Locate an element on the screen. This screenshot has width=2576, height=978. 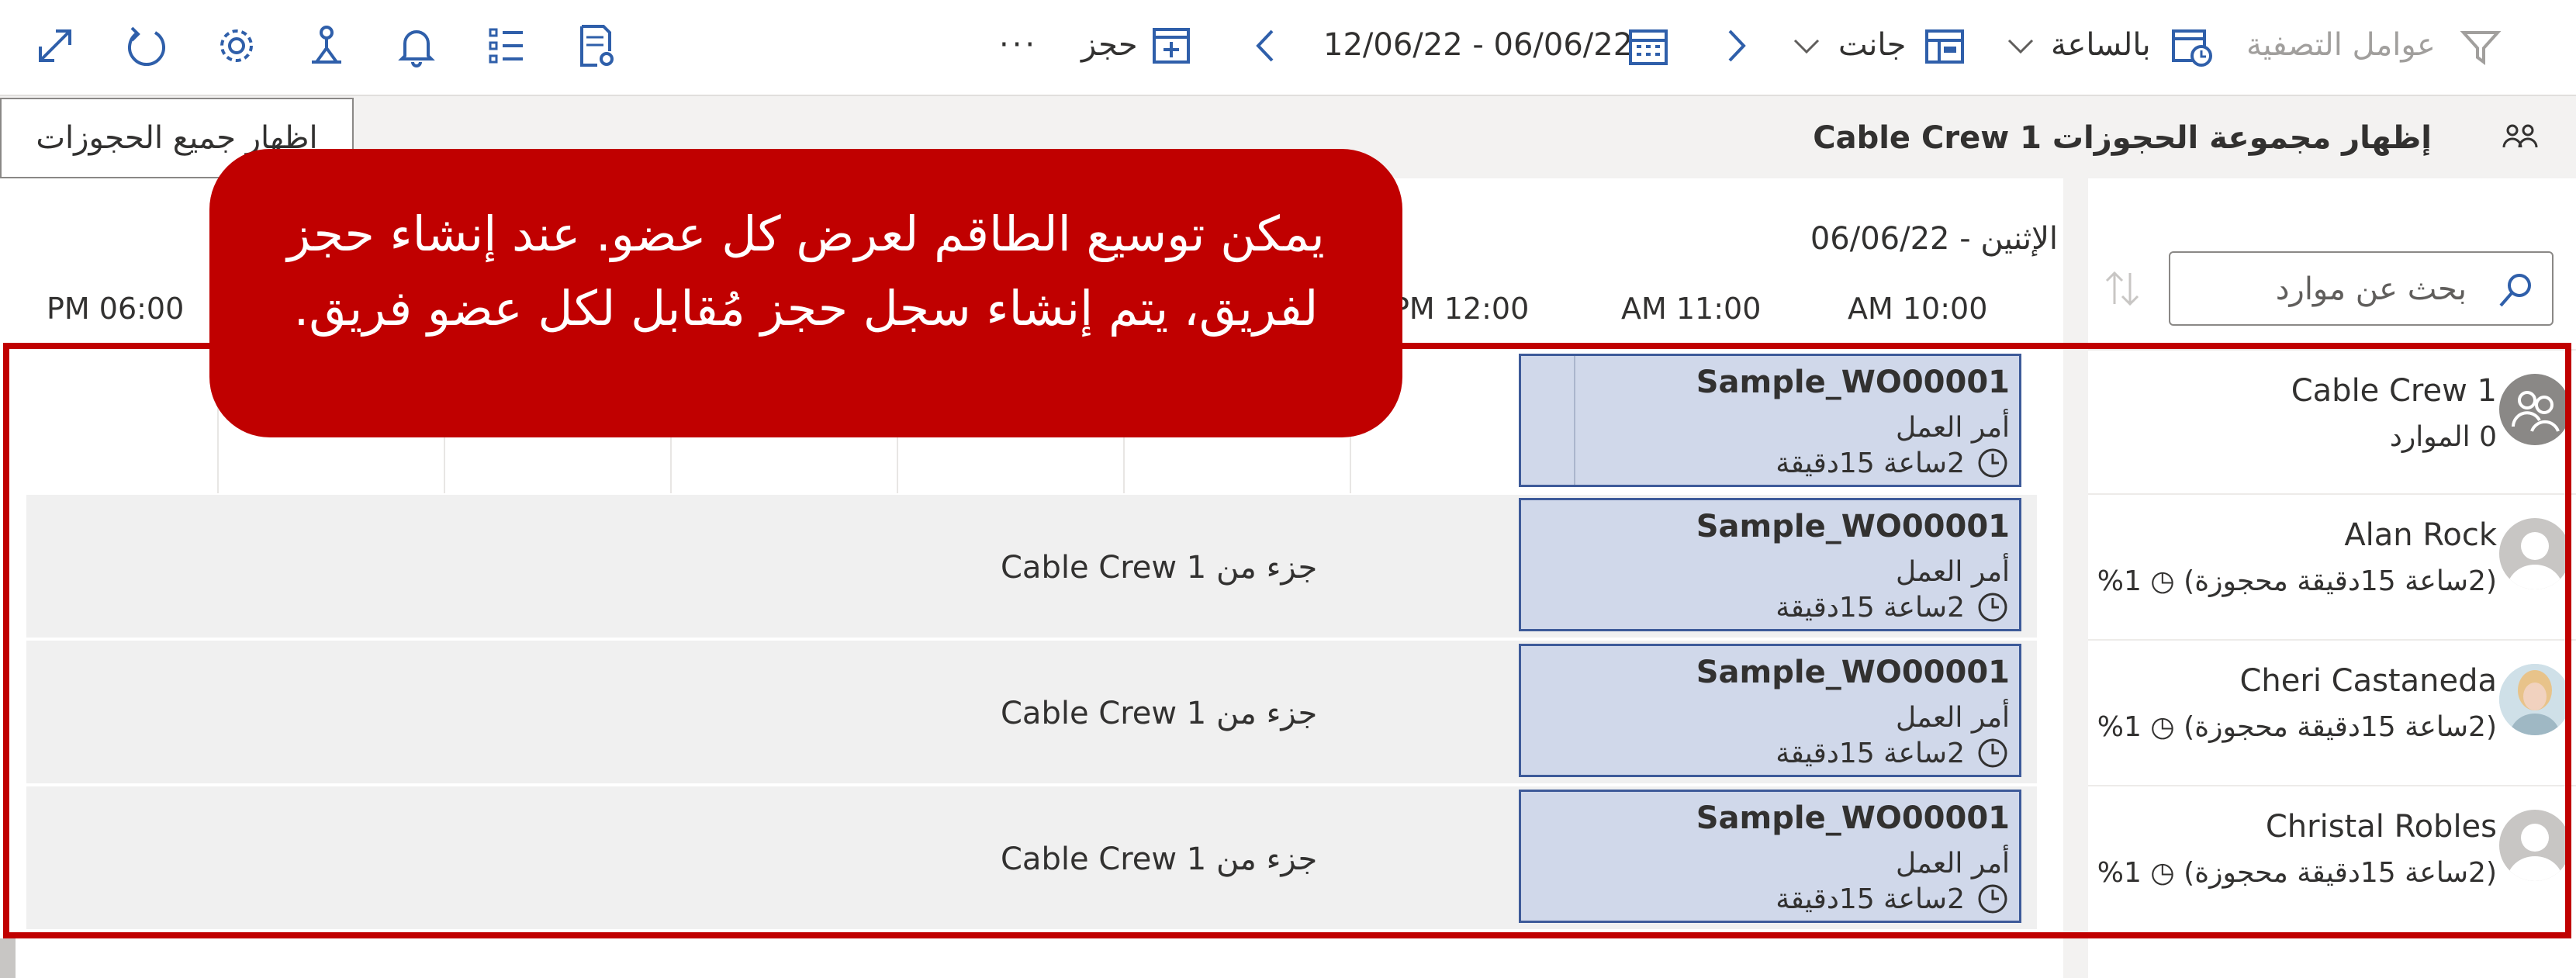
refresh-icon is located at coordinates (146, 45).